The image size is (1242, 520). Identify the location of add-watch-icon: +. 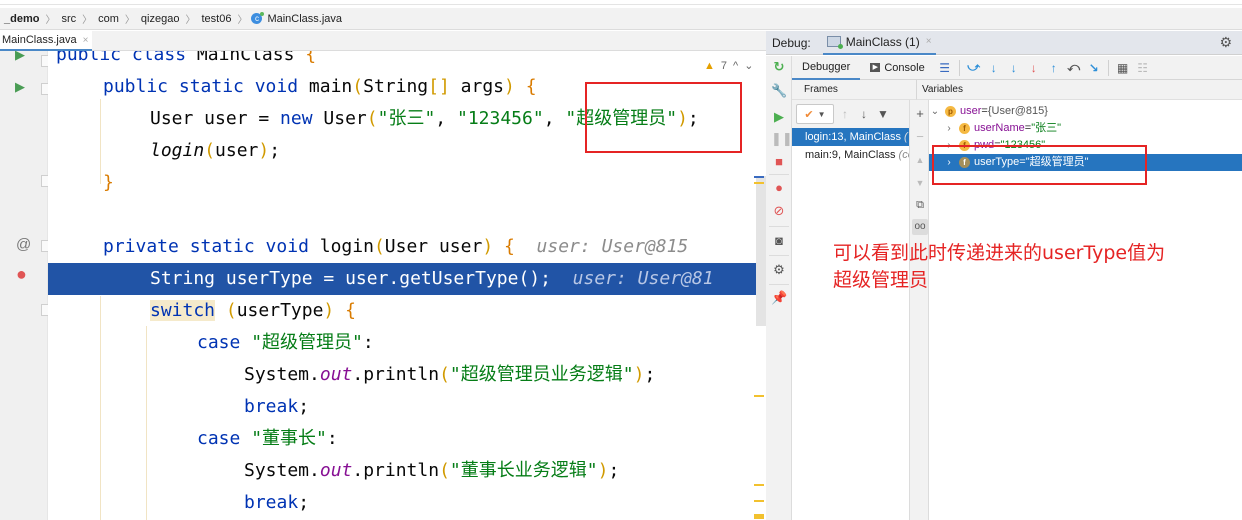
(920, 114).